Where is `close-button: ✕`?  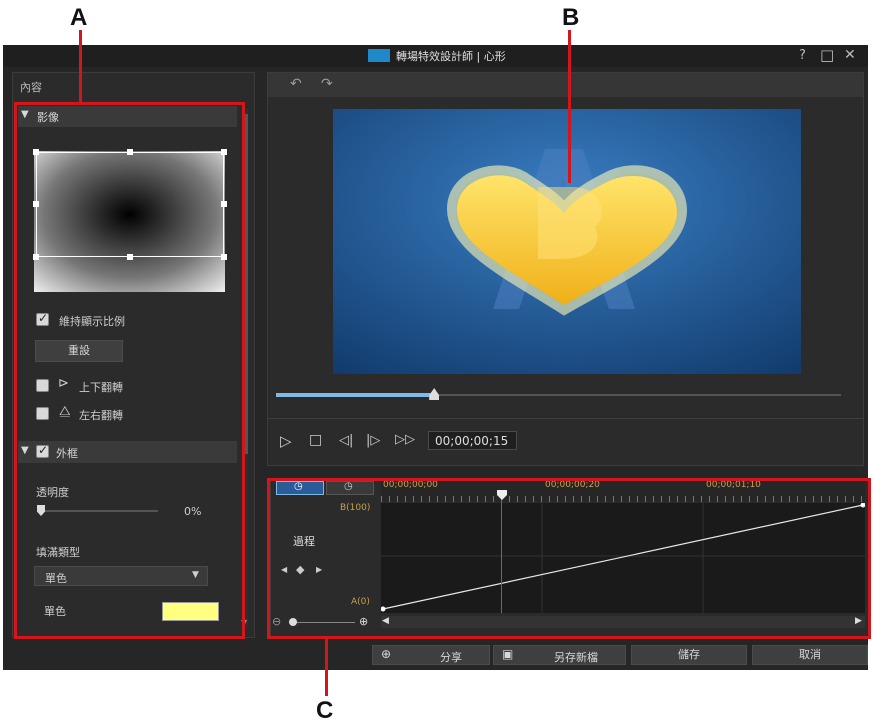 close-button: ✕ is located at coordinates (850, 55).